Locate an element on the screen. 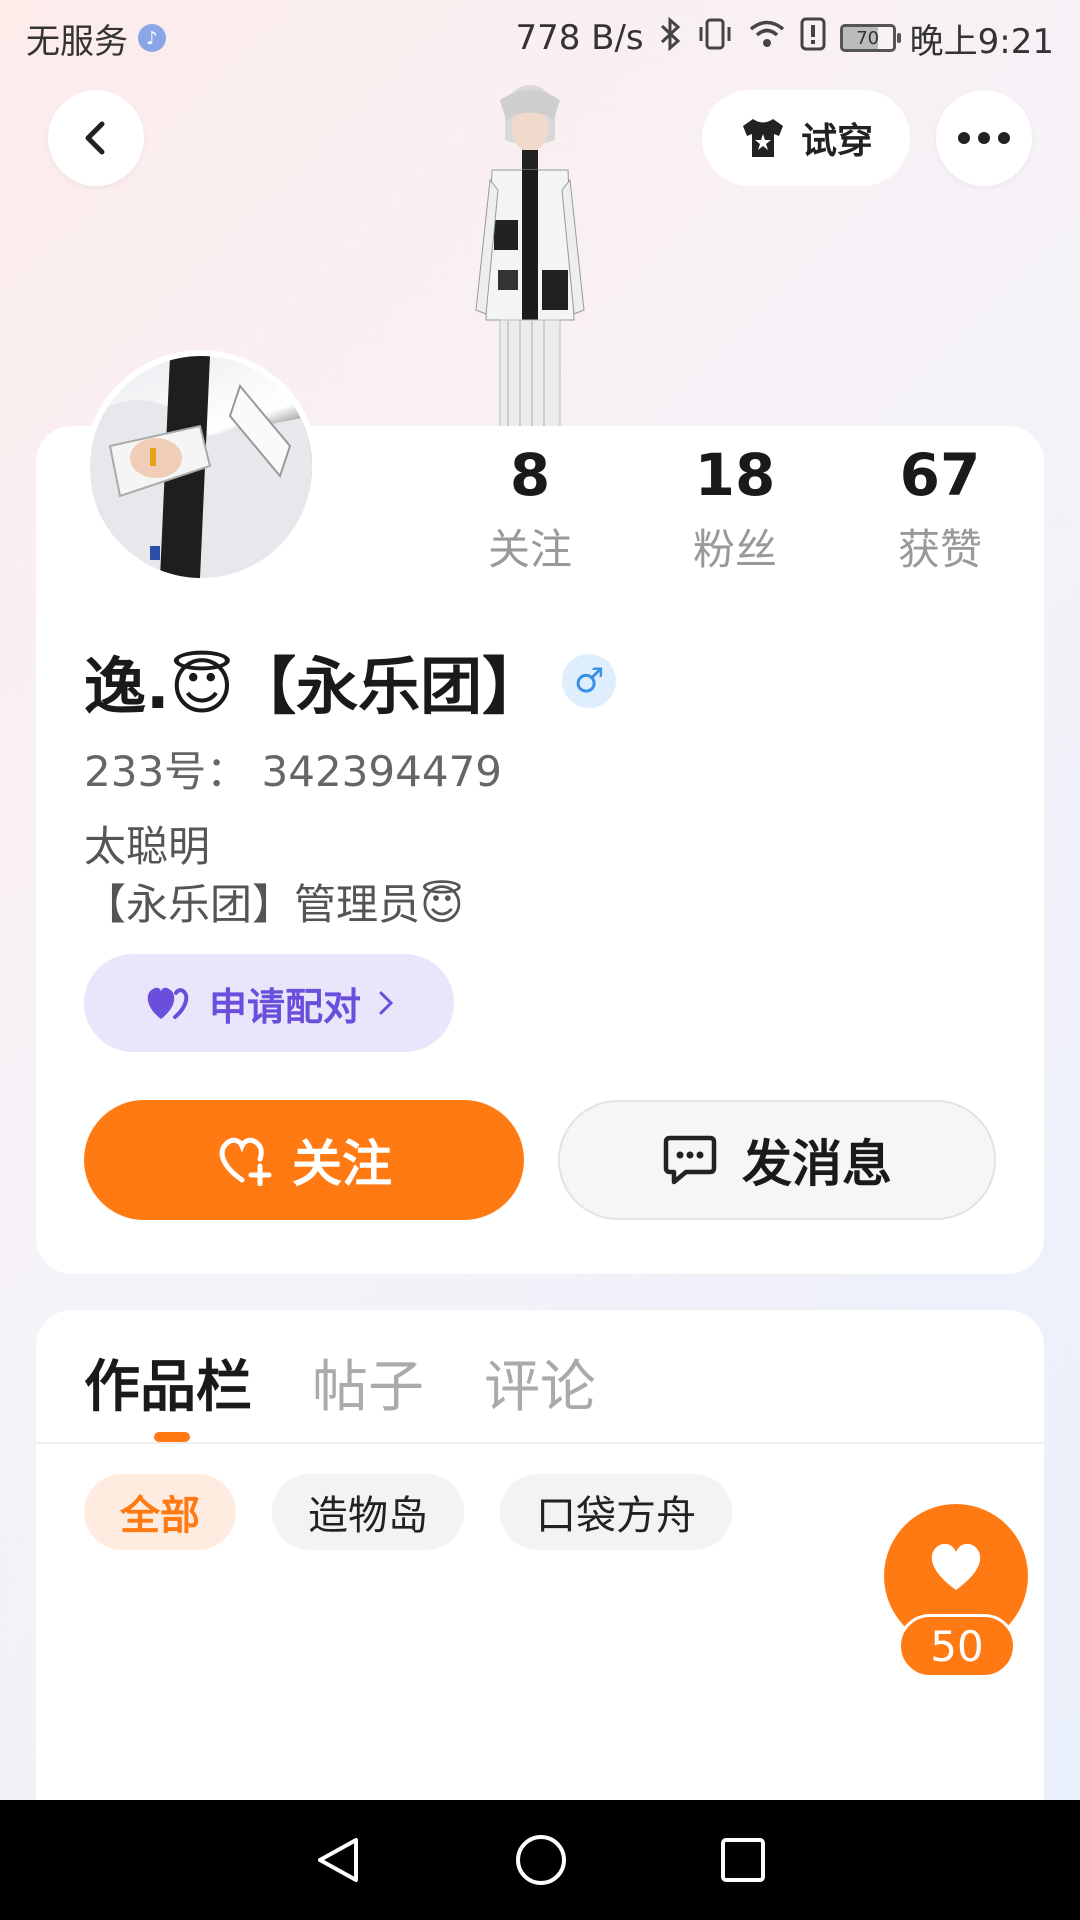 This screenshot has width=1080, height=1920. send-message-button: 发消息 is located at coordinates (777, 1160).